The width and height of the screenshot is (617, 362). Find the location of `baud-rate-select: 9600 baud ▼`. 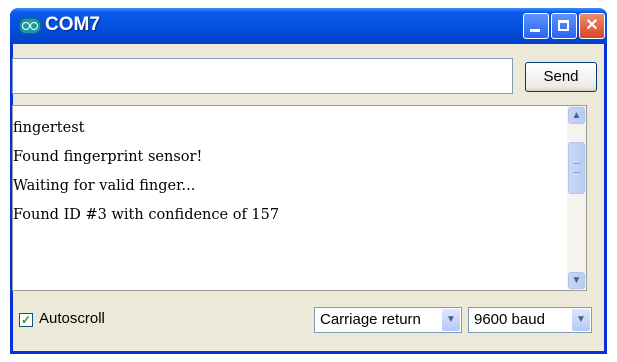

baud-rate-select: 9600 baud ▼ is located at coordinates (530, 320).